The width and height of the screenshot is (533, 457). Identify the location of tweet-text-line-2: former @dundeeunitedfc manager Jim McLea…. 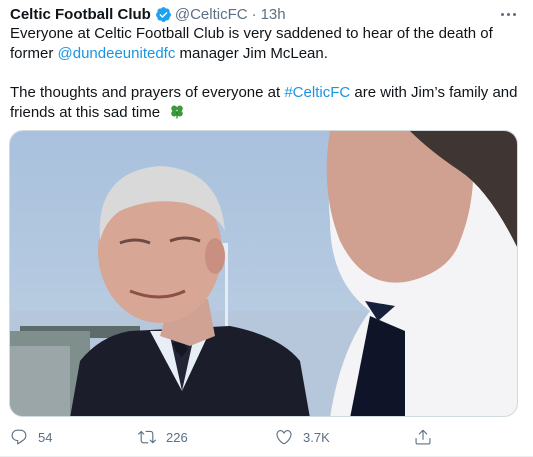
(265, 54).